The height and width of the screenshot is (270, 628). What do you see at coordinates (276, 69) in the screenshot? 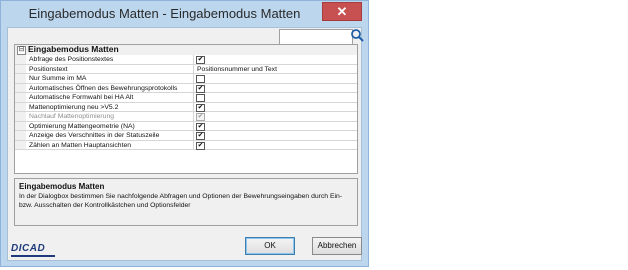
I see `property-value: Positionsnummer und Text` at bounding box center [276, 69].